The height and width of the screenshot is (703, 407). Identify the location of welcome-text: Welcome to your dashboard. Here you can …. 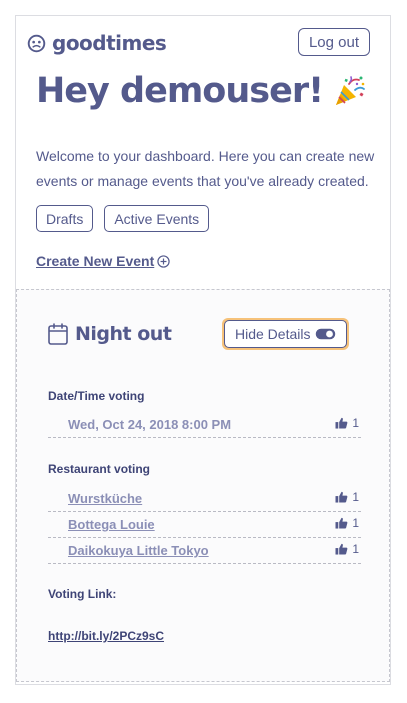
(205, 168).